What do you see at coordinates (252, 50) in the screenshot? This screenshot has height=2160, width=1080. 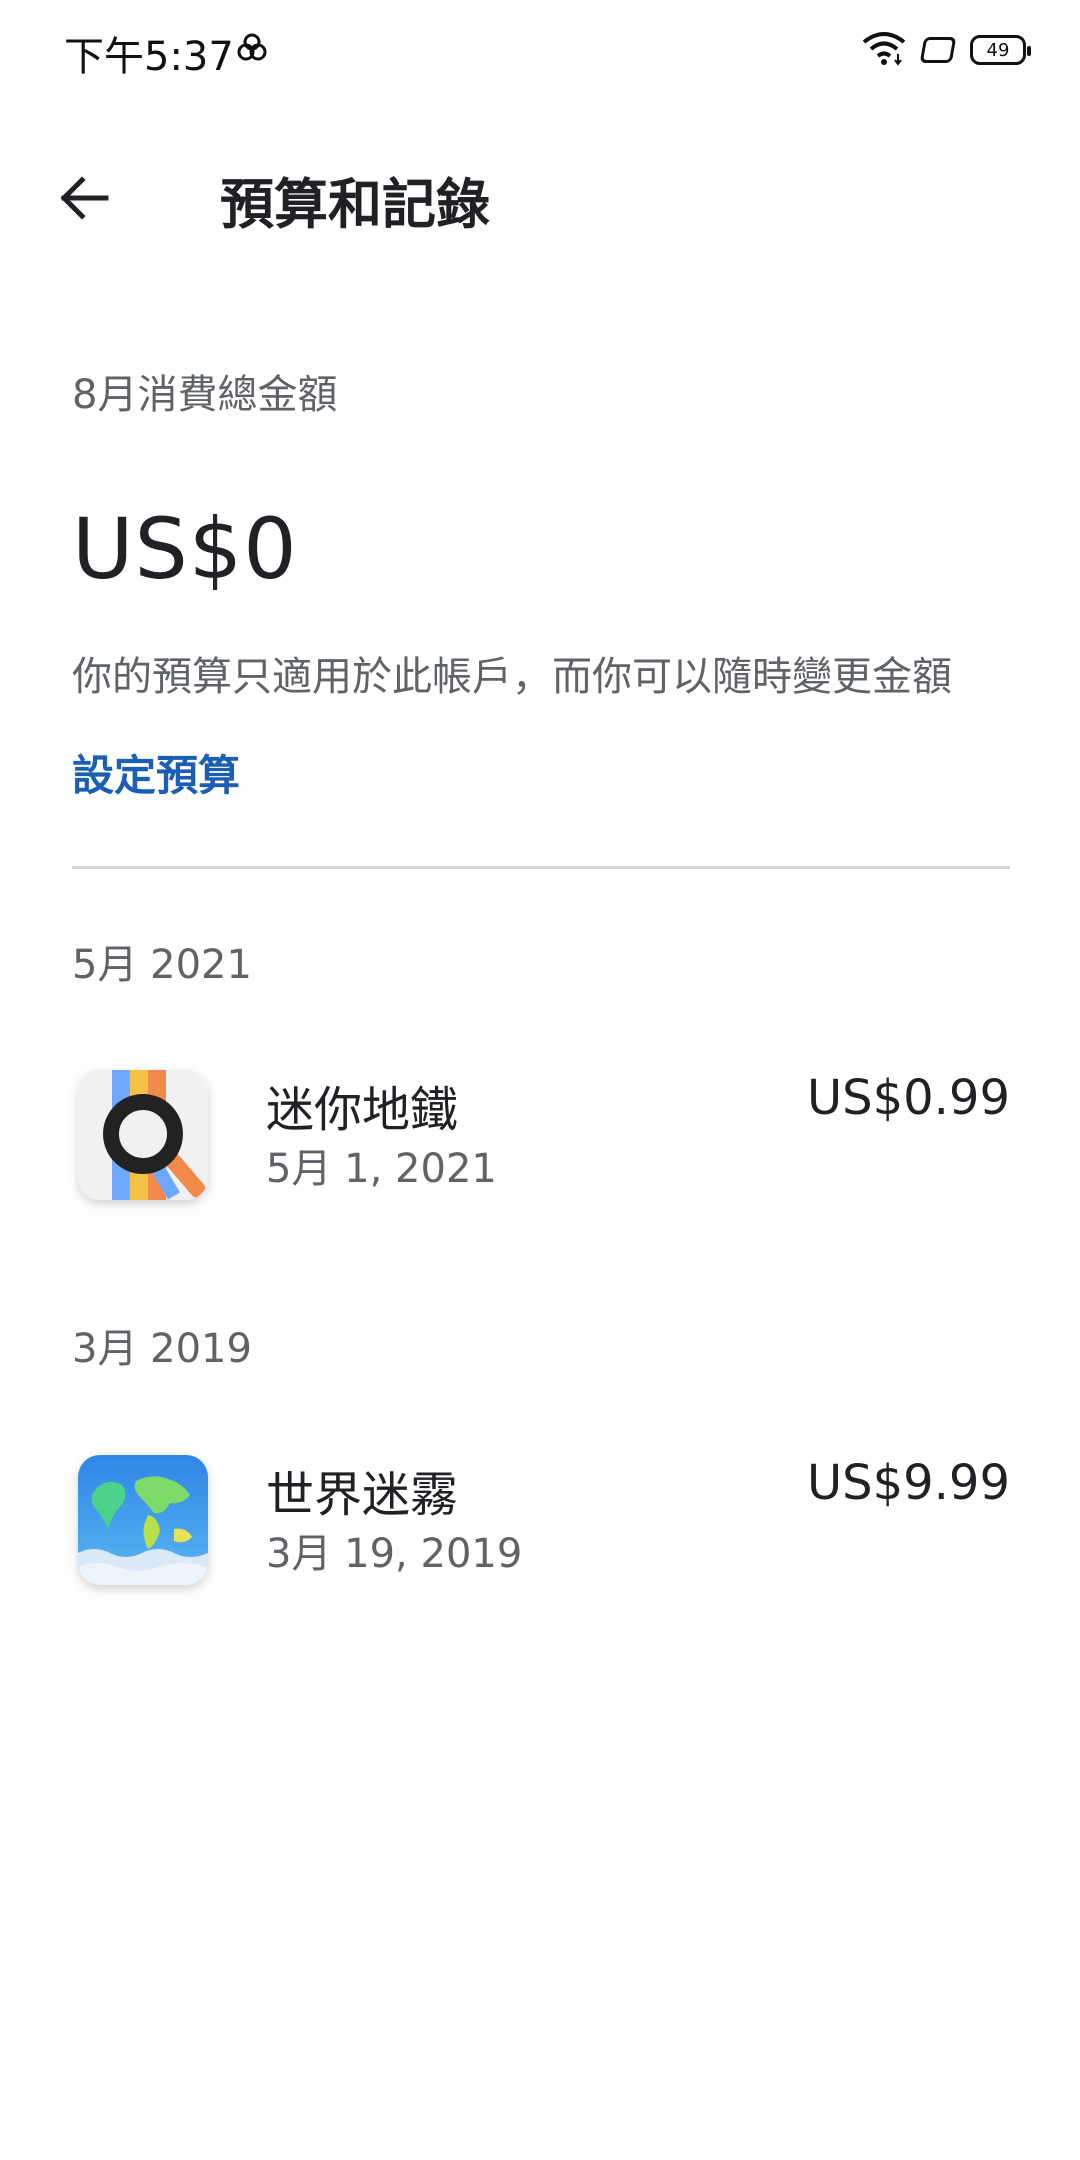 I see `nfc-icon` at bounding box center [252, 50].